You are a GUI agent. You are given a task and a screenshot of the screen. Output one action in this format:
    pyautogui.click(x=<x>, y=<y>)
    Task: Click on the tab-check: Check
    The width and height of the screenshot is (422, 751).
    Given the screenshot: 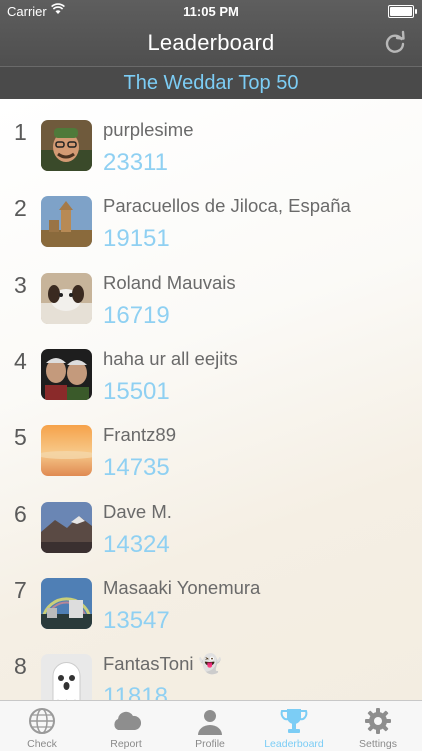 What is the action you would take?
    pyautogui.click(x=42, y=726)
    